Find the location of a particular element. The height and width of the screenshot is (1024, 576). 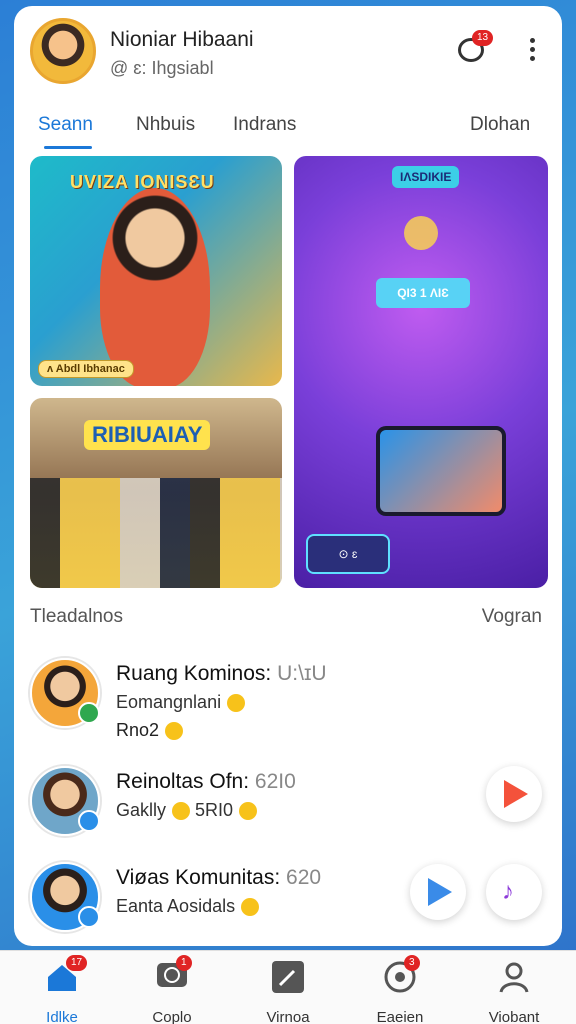

media-card-3-screen: QI3 1 ɅIƐ is located at coordinates (423, 293).